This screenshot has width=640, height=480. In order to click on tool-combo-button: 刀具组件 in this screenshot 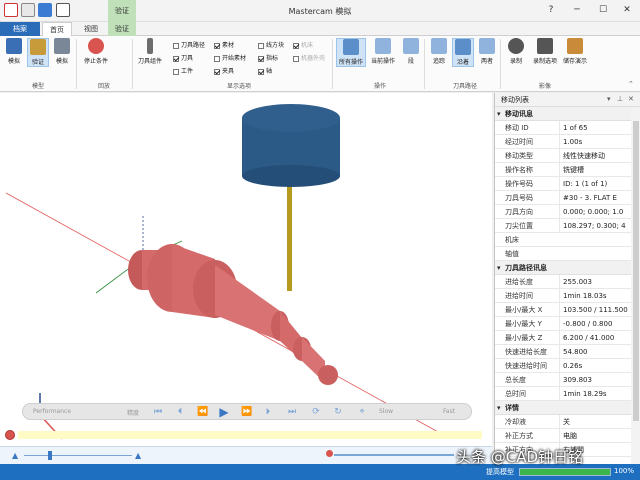, I will do `click(150, 51)`.